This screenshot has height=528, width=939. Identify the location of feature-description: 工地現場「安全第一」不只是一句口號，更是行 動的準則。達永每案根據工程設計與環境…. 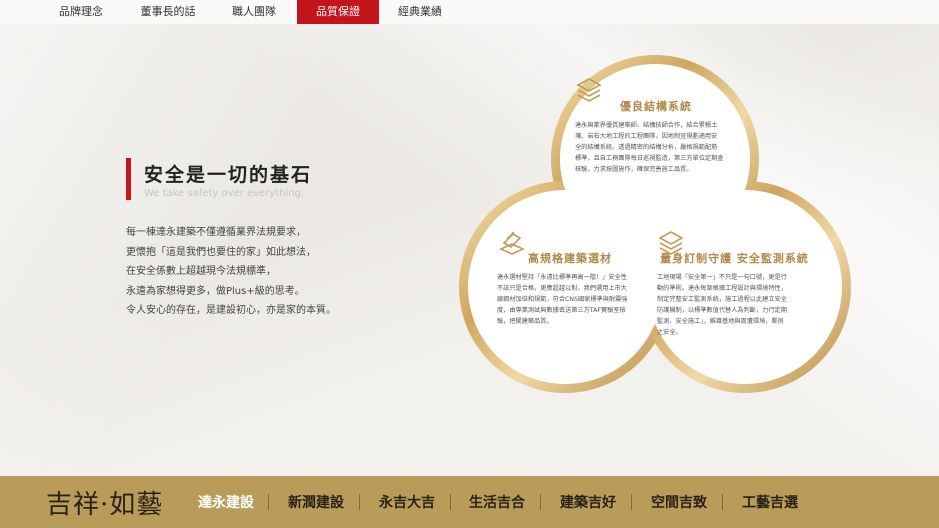
(722, 305).